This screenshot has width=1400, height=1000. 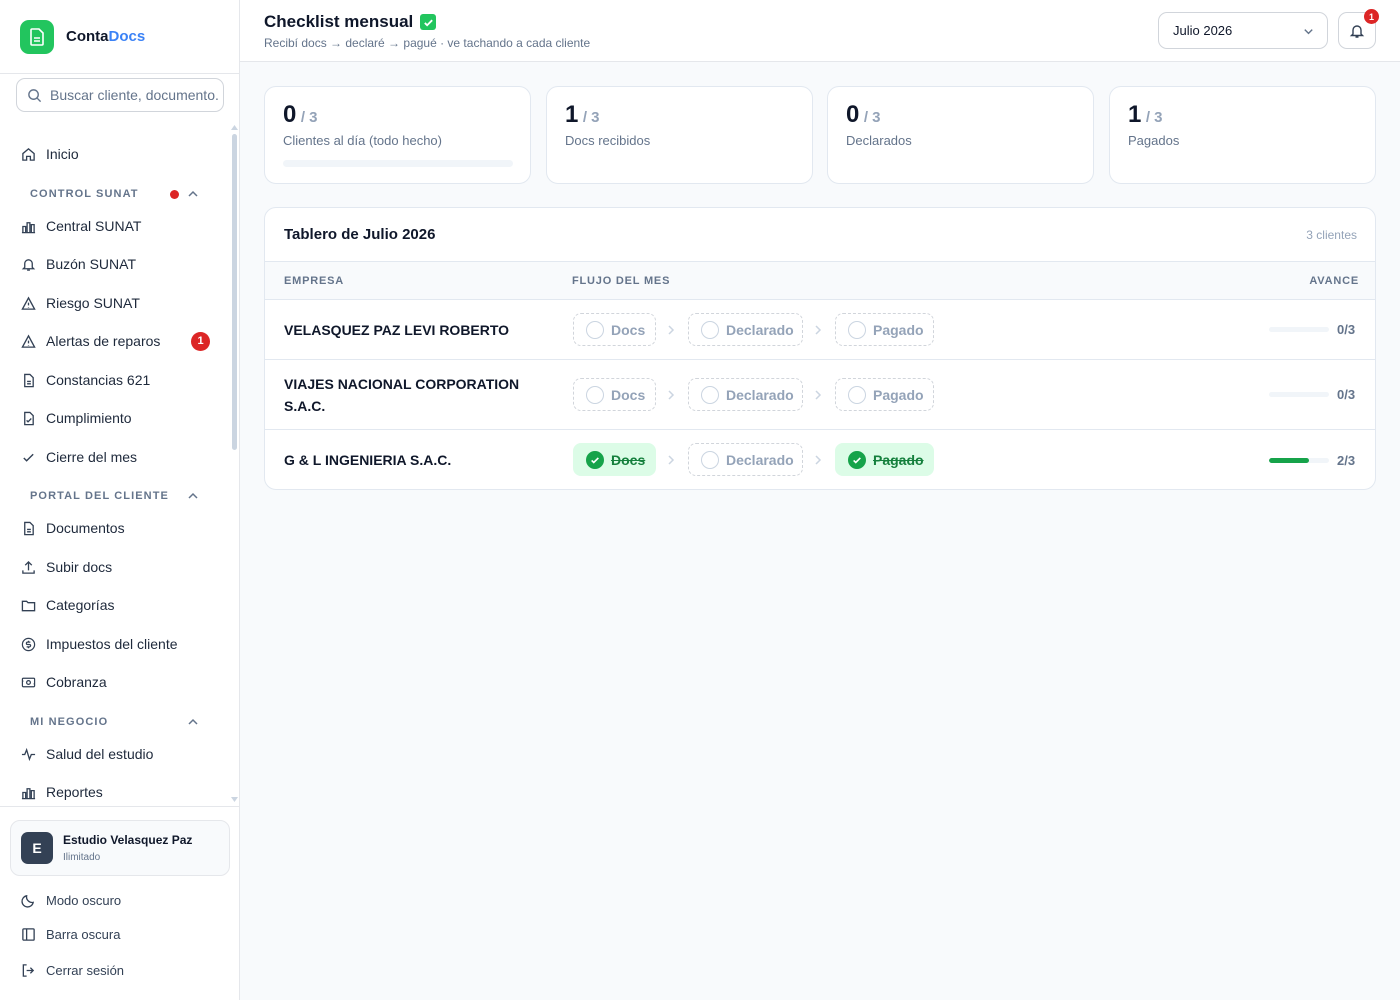 What do you see at coordinates (84, 900) in the screenshot?
I see `dark-mode-label: Modo oscuro` at bounding box center [84, 900].